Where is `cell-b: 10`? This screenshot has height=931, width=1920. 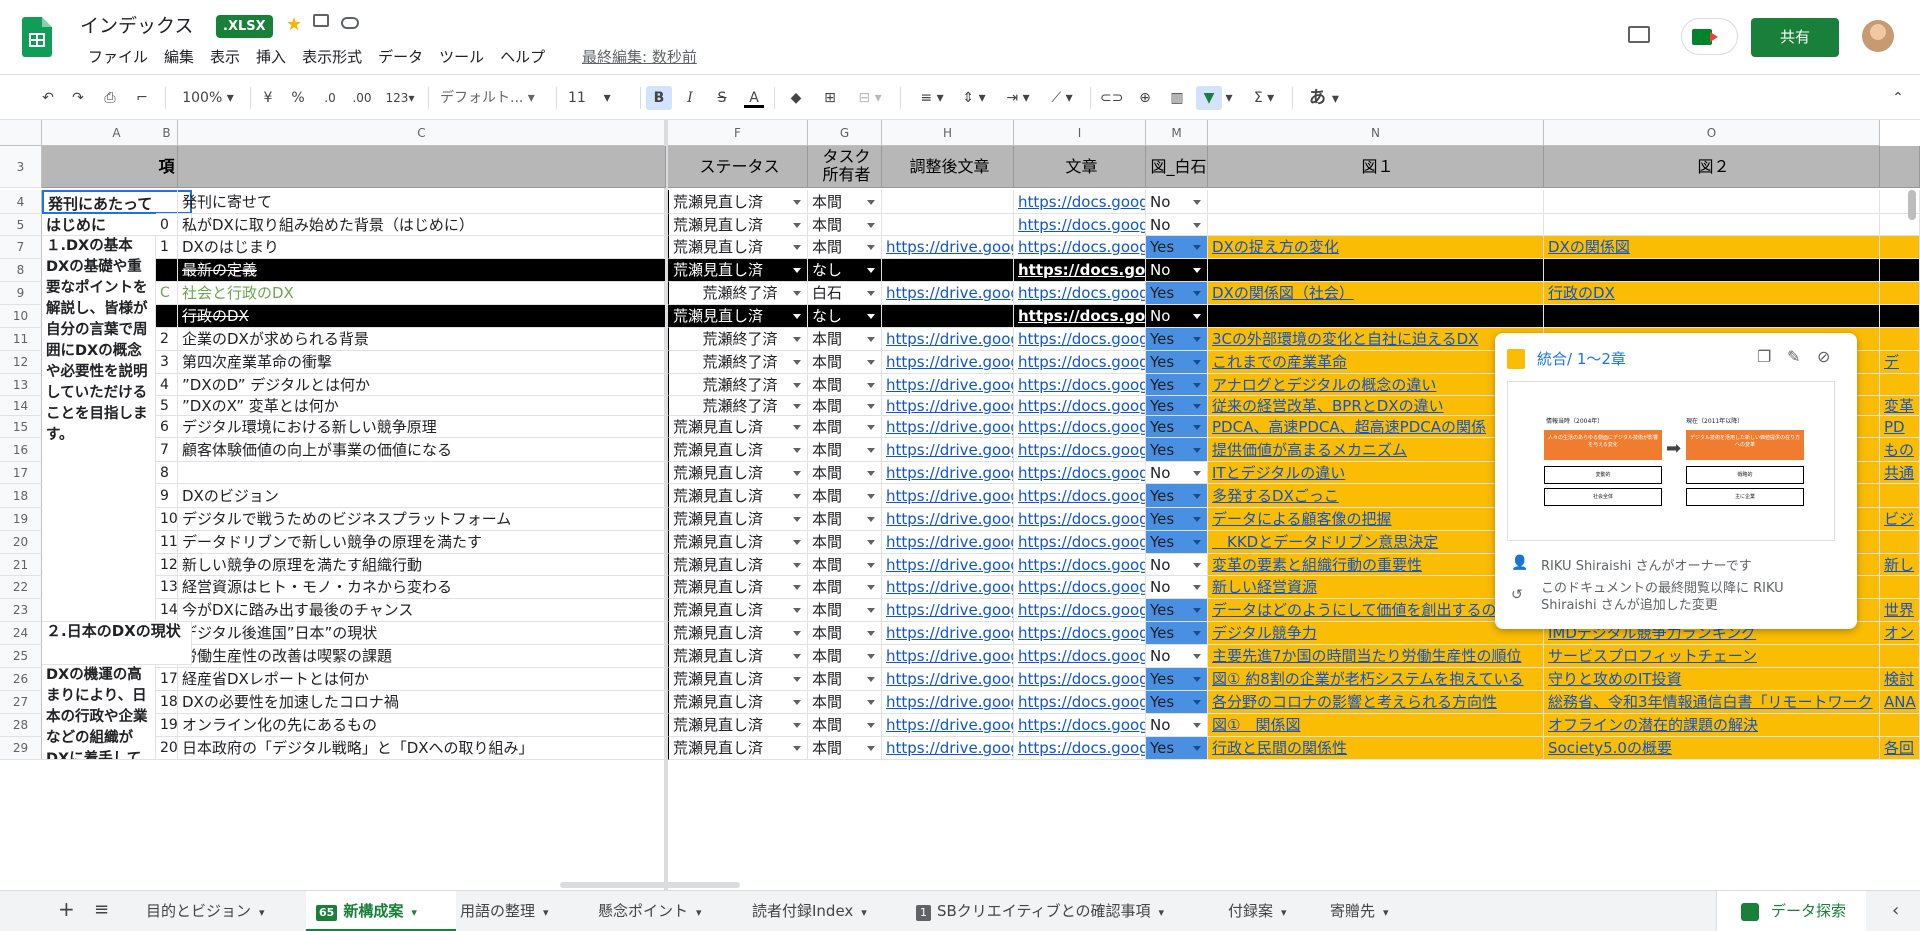 cell-b: 10 is located at coordinates (167, 519).